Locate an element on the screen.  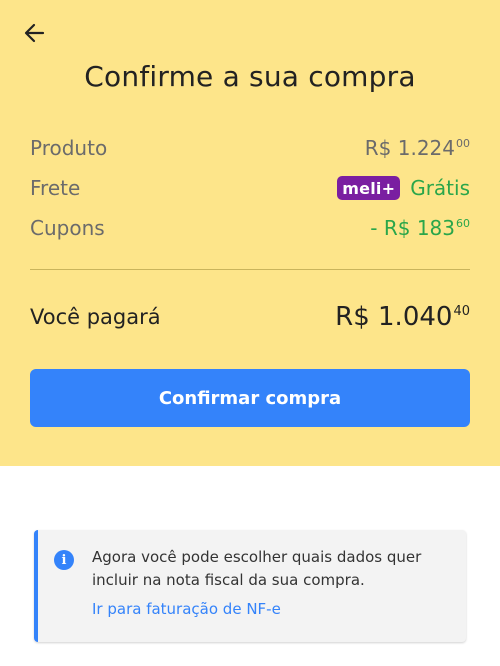
confirm-purchase-button: Confirmar compra is located at coordinates (250, 398).